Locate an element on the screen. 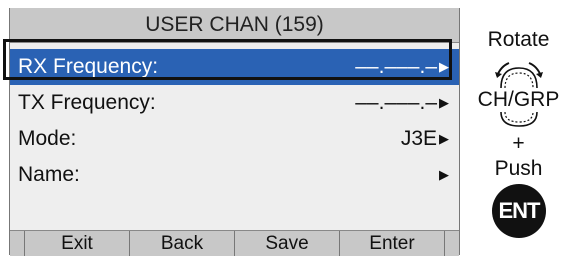 The height and width of the screenshot is (259, 567). enter-softkey: Enter is located at coordinates (391, 243).